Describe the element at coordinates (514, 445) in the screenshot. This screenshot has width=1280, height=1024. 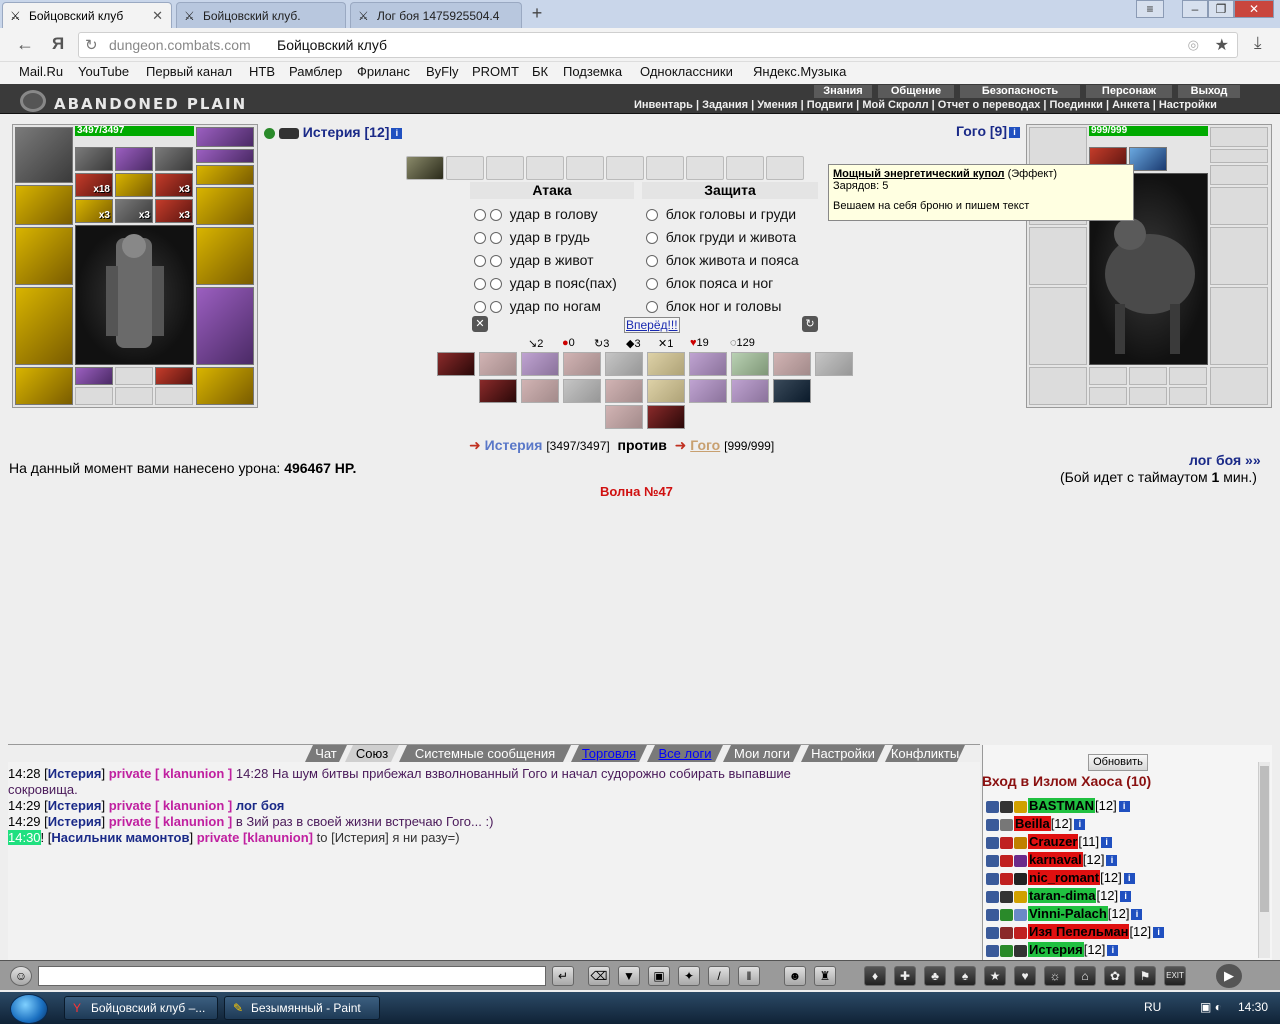
I see `versus-player: Истерия` at that location.